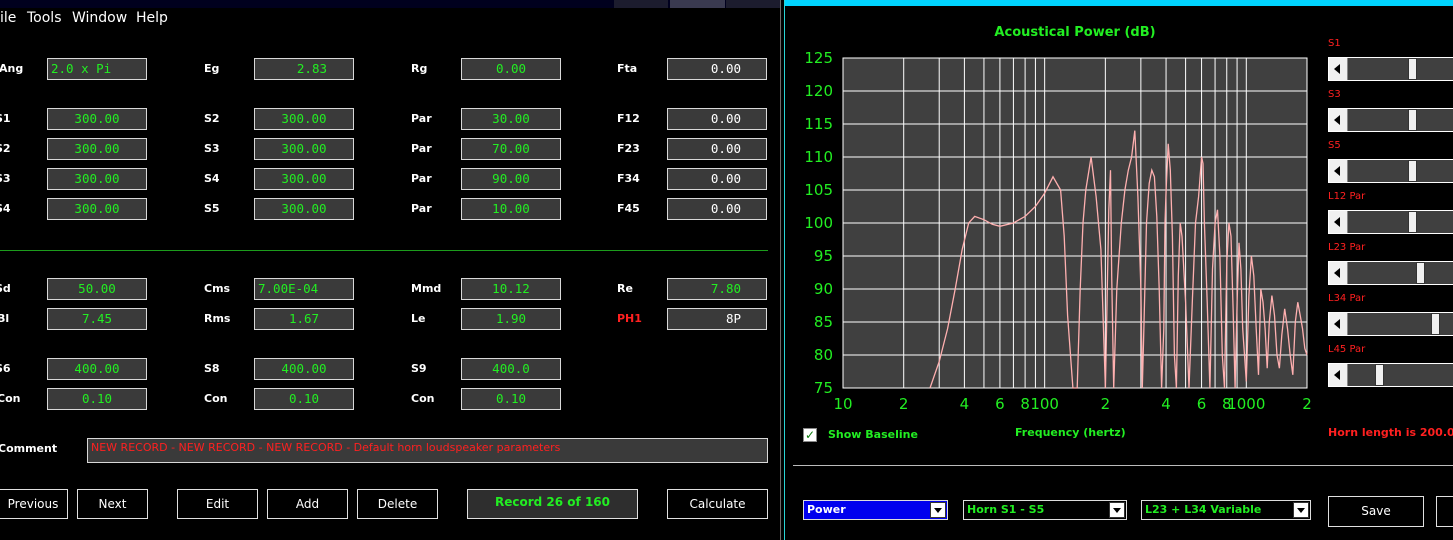  I want to click on label-ang: Ang, so click(12, 68).